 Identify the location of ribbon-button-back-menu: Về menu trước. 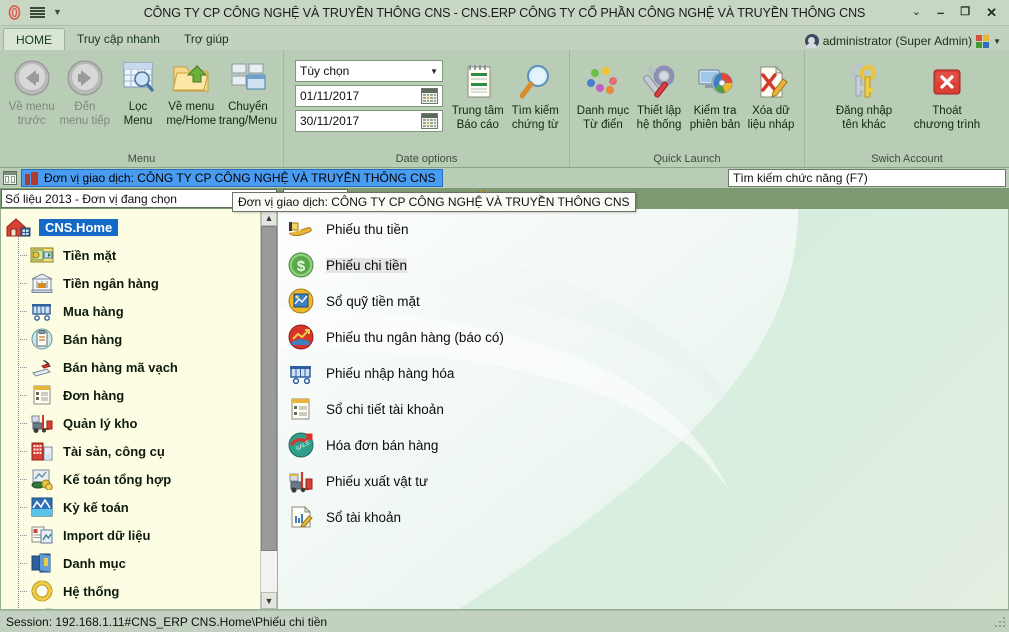
(31, 91).